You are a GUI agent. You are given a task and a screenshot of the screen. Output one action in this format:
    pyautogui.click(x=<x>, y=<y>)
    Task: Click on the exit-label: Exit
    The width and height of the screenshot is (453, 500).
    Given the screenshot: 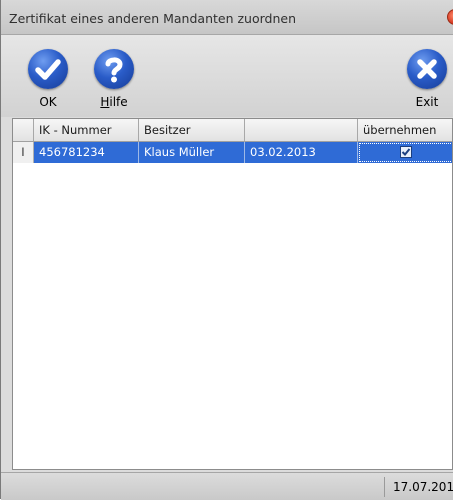 What is the action you would take?
    pyautogui.click(x=427, y=102)
    